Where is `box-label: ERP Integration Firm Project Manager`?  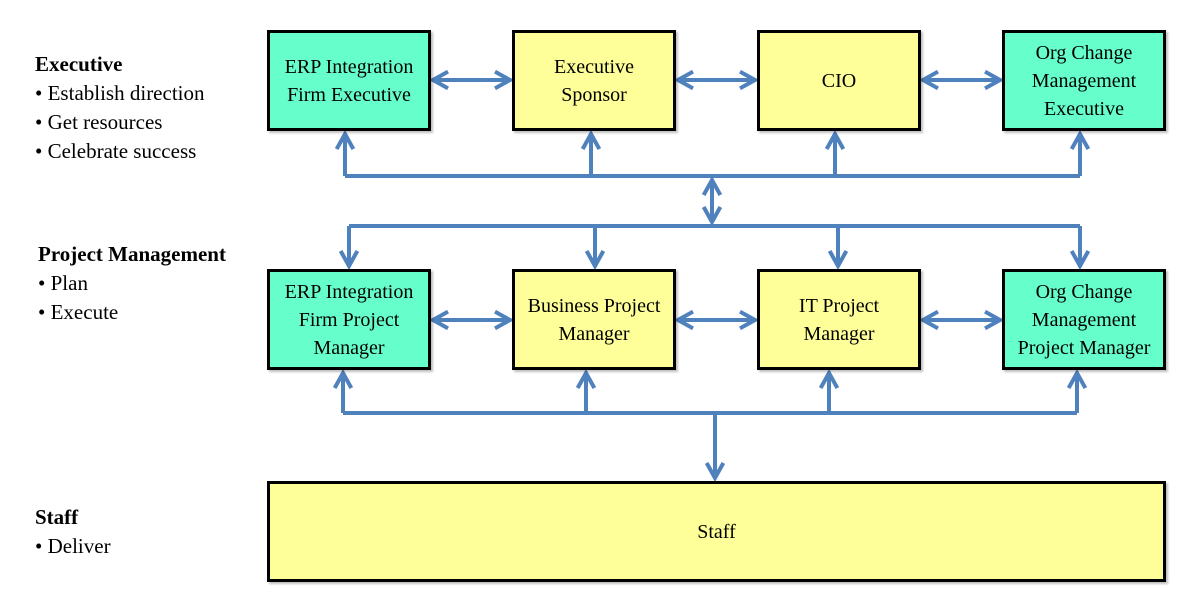 box-label: ERP Integration Firm Project Manager is located at coordinates (349, 319).